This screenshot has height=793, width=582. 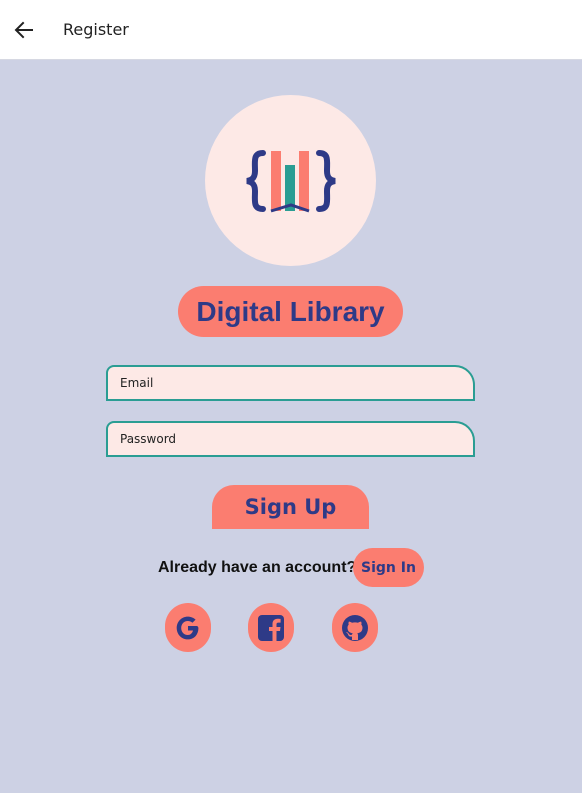 I want to click on sign-up-label: Sign Up, so click(x=290, y=507).